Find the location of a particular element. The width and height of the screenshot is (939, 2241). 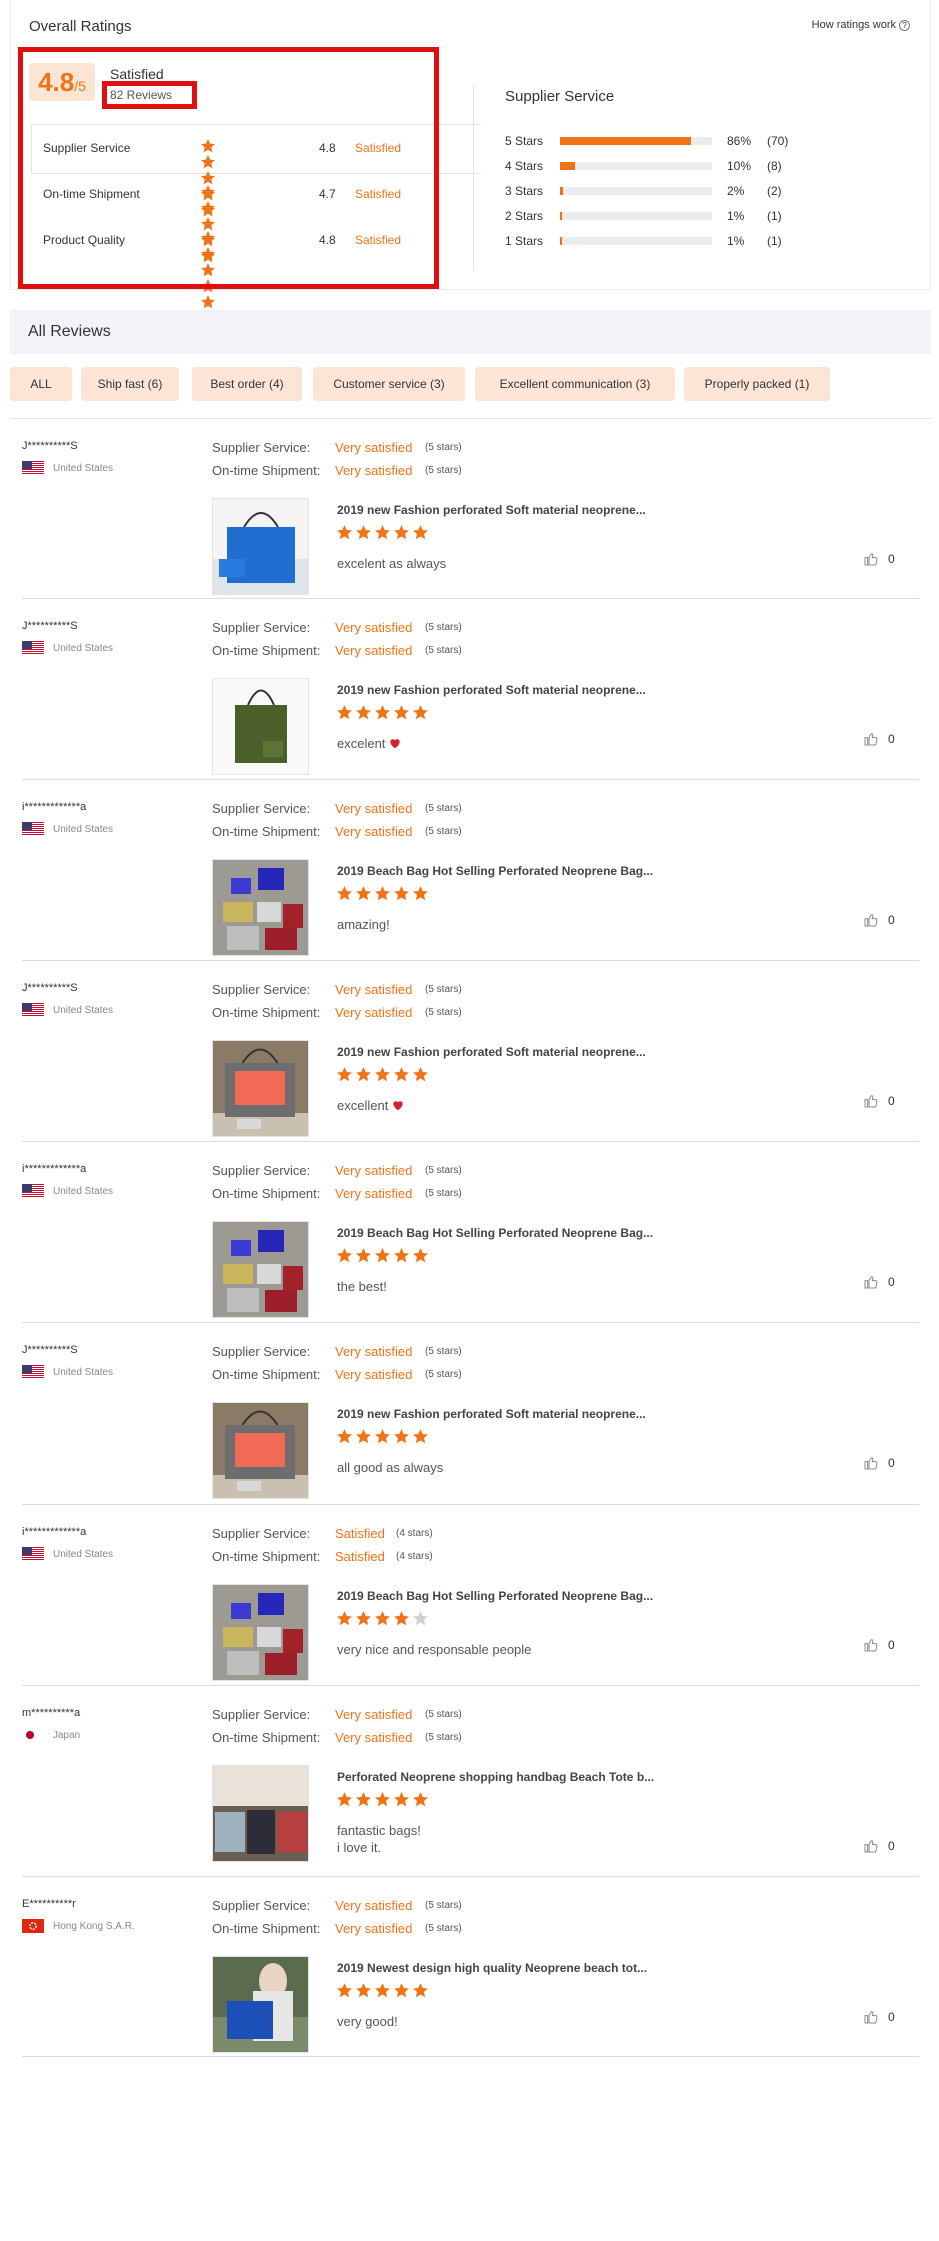

review-tag-4: Excellent communication (3) is located at coordinates (575, 384).